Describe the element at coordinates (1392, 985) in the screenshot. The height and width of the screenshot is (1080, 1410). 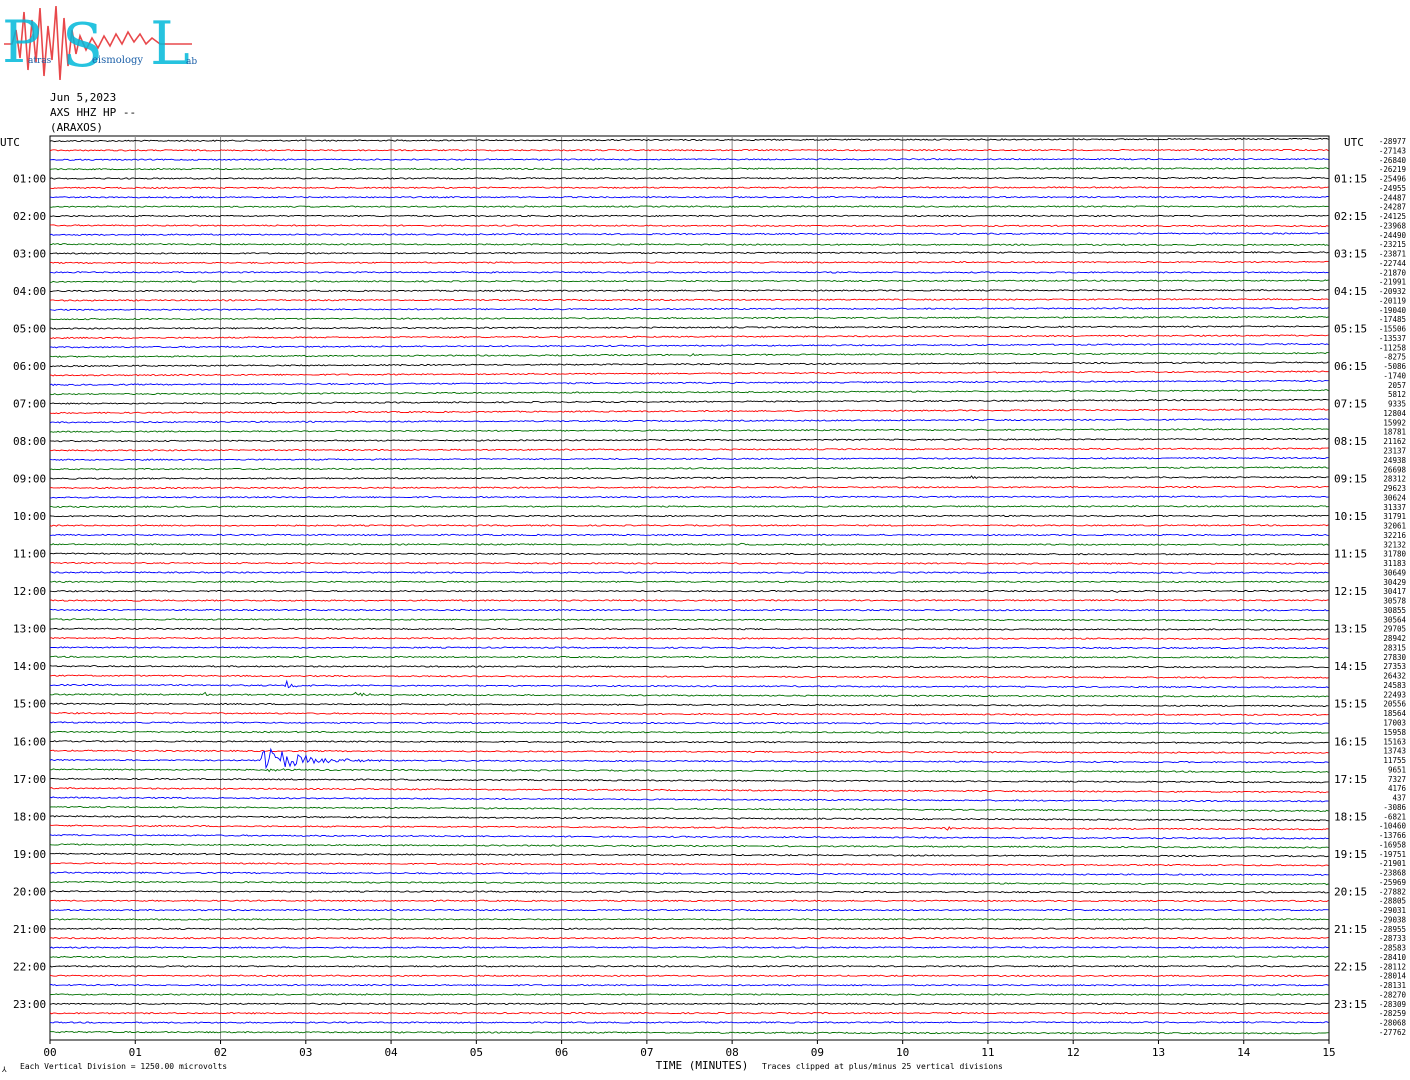
I see `trace-offset-label: -28131` at that location.